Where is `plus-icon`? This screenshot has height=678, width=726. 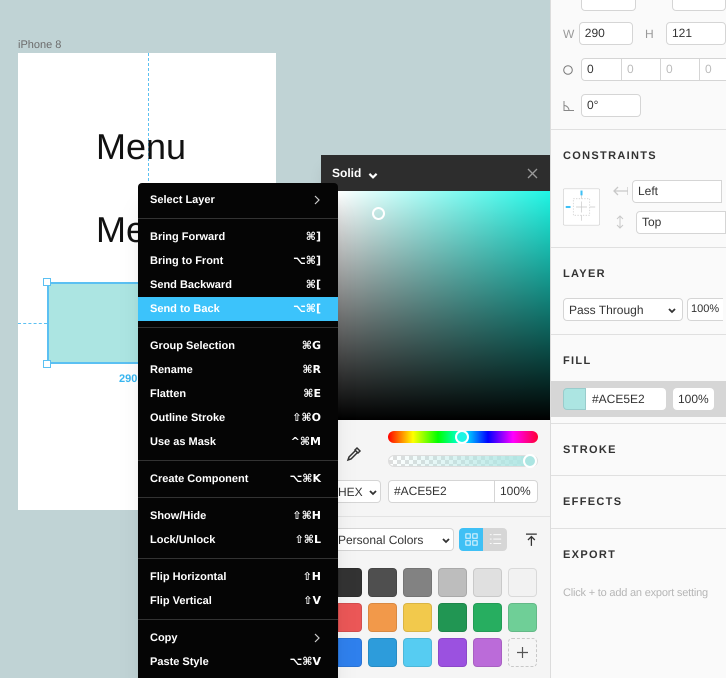 plus-icon is located at coordinates (522, 652).